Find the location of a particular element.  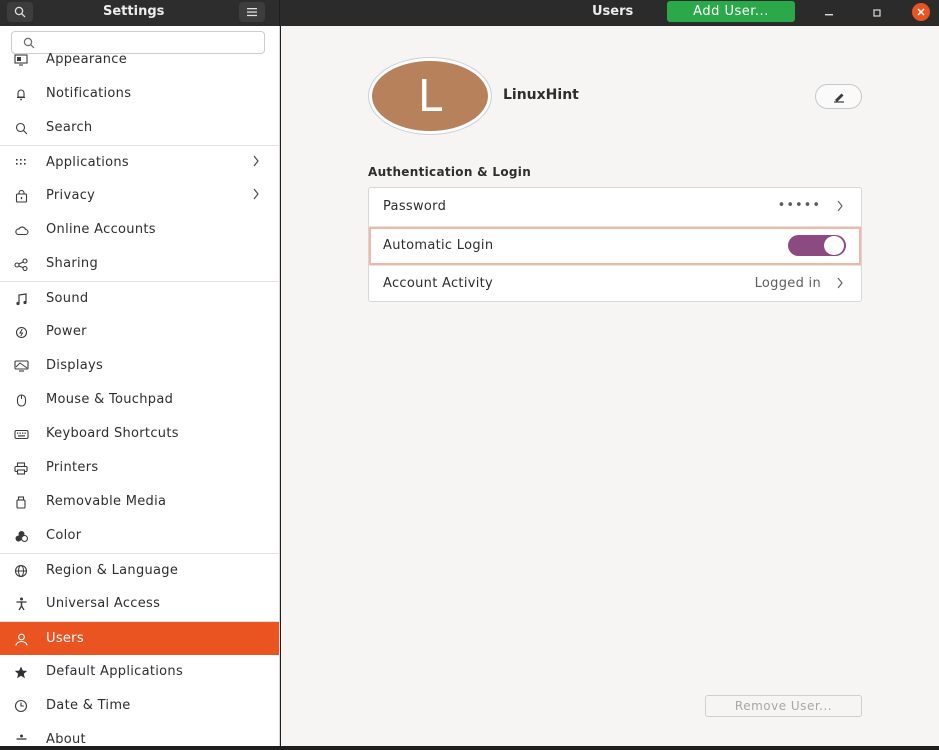

sidebar-item-power: Power is located at coordinates (139, 332).